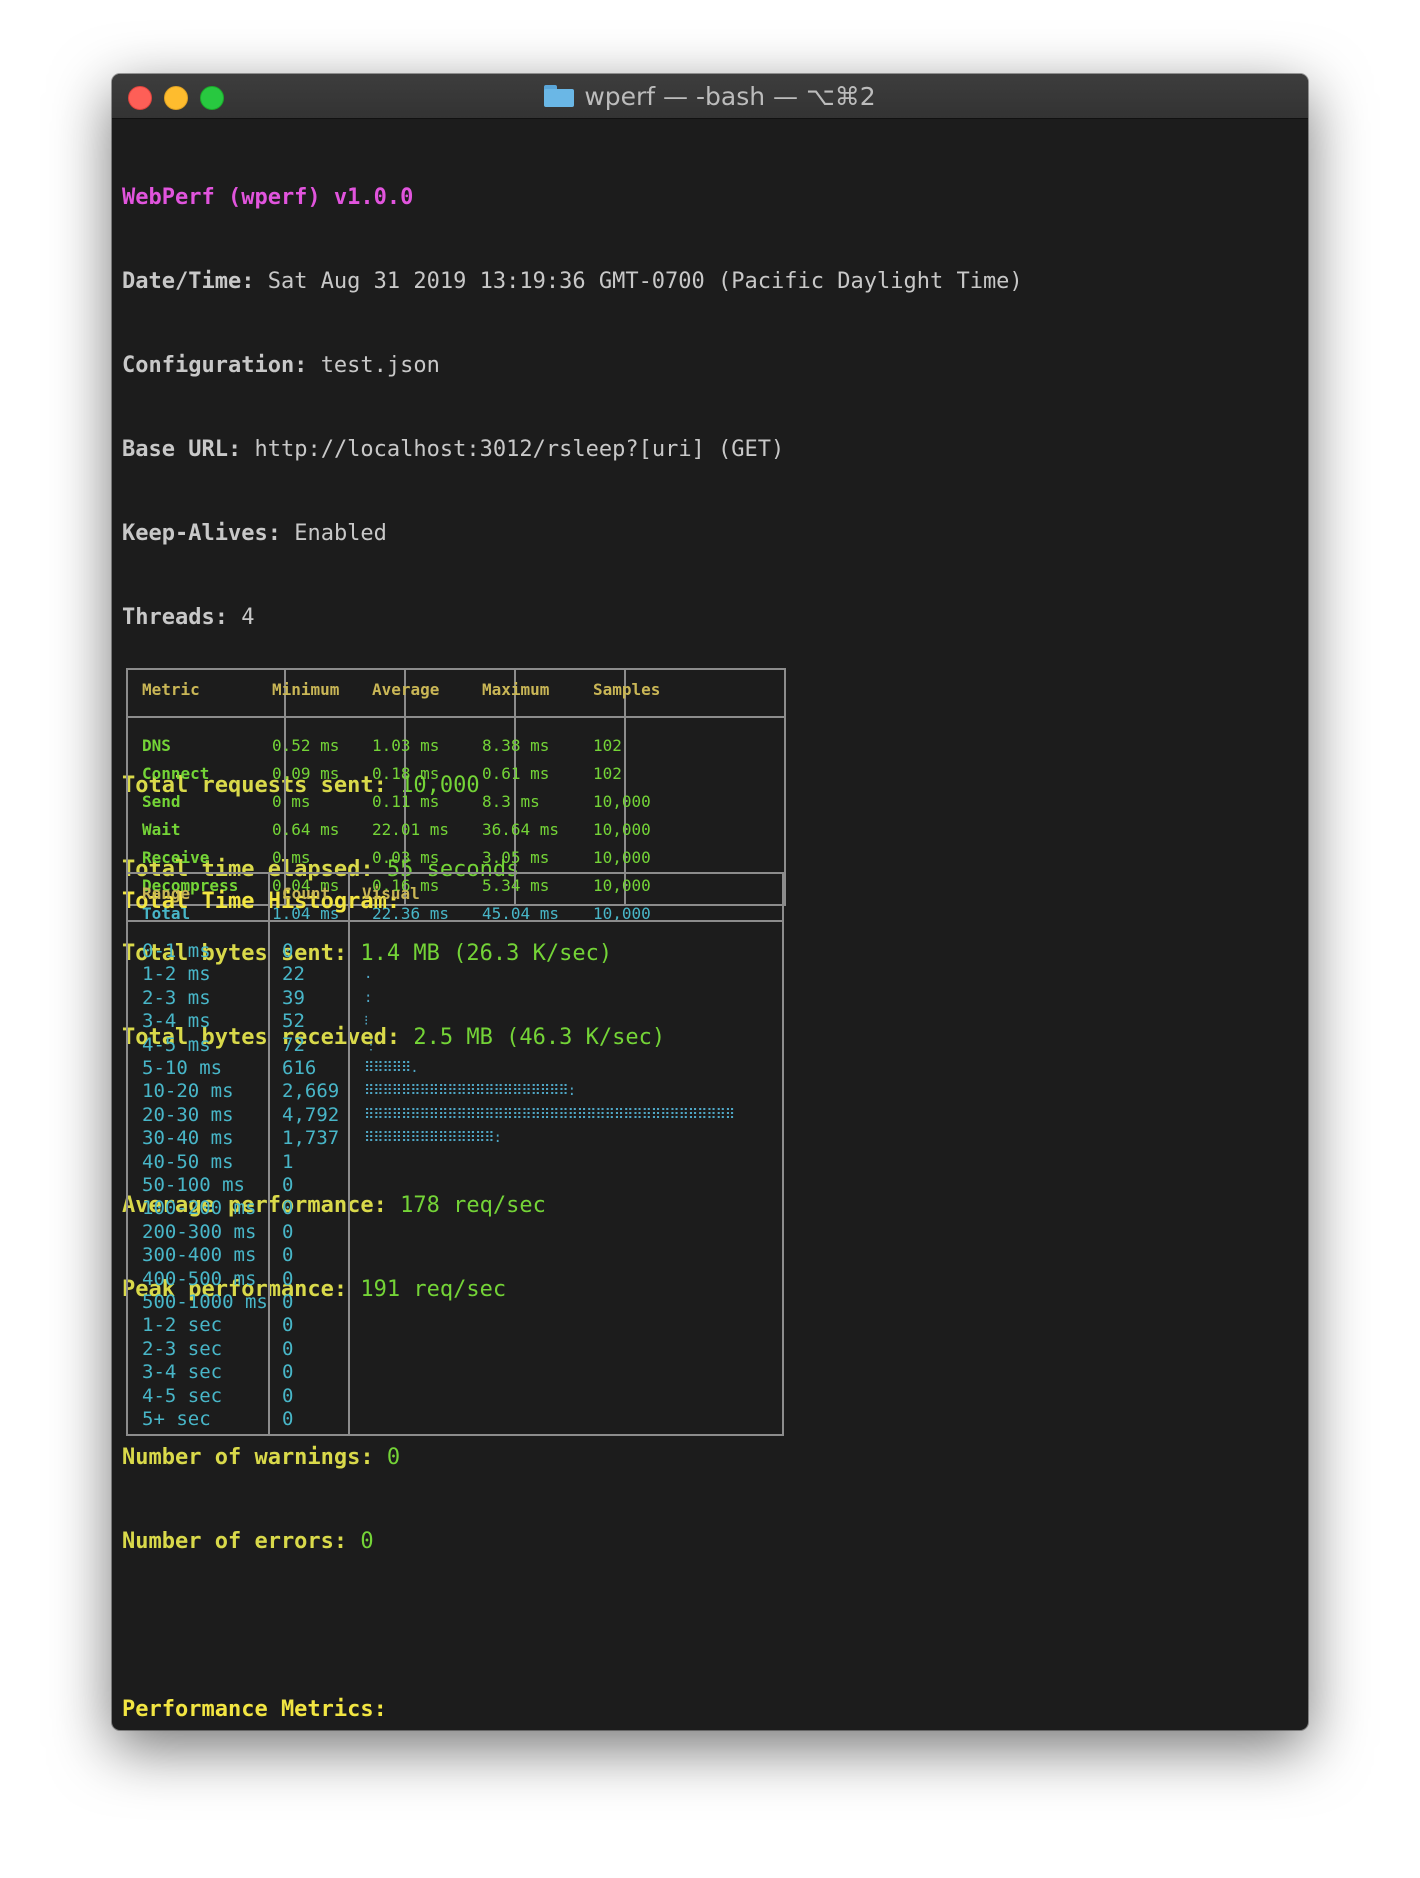 Image resolution: width=1420 pixels, height=1878 pixels. Describe the element at coordinates (455, 1325) in the screenshot. I see `histogram-row: 1-2 sec 0` at that location.